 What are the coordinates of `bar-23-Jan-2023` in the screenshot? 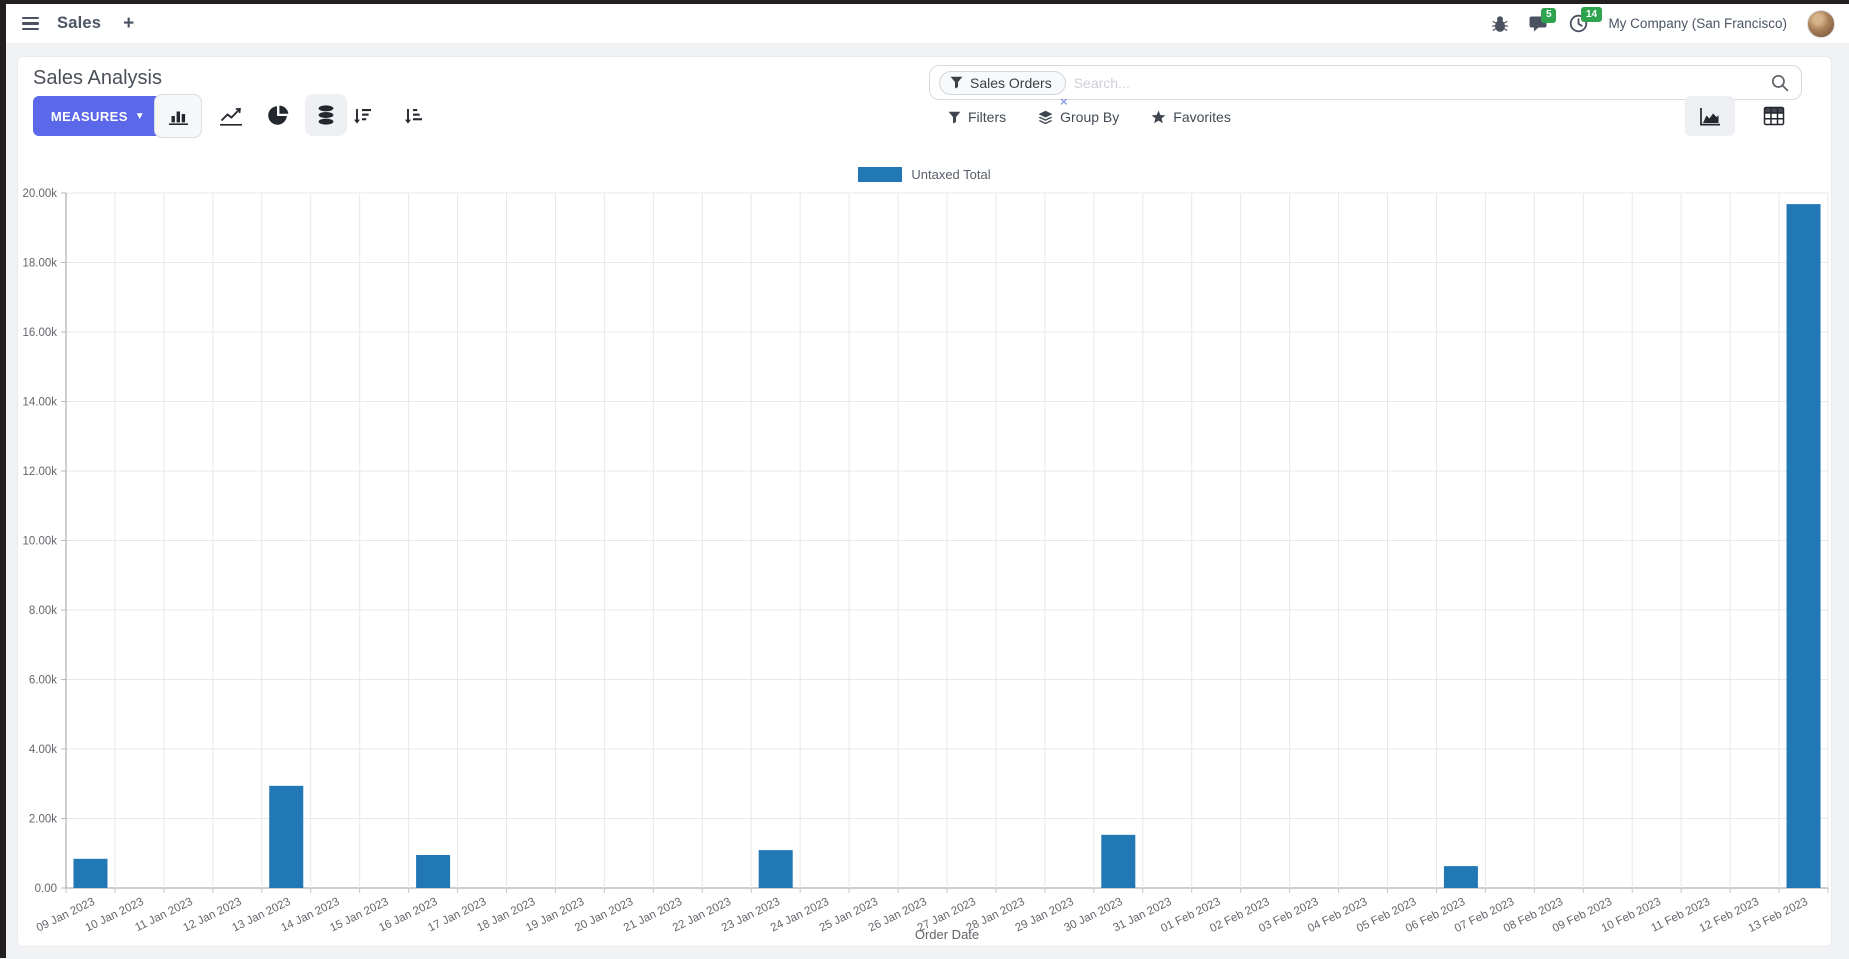 It's located at (776, 869).